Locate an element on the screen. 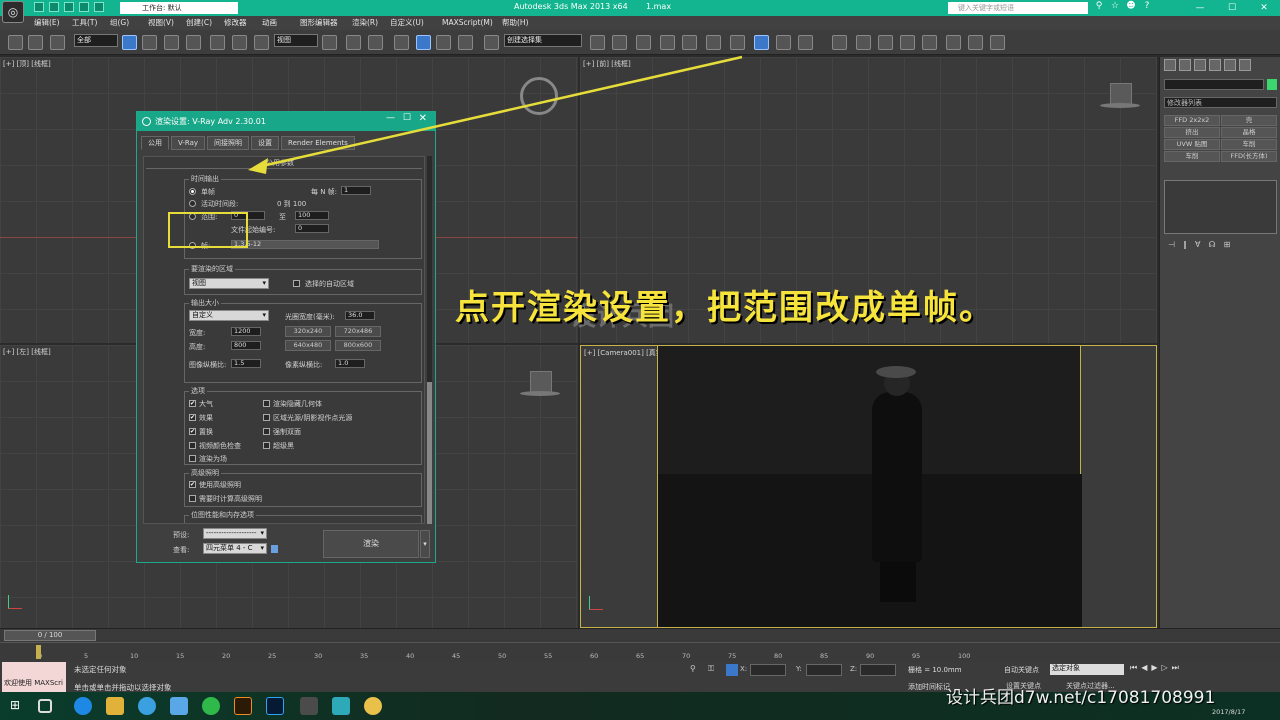 This screenshot has height=720, width=1280. browser-icon is located at coordinates (147, 706).